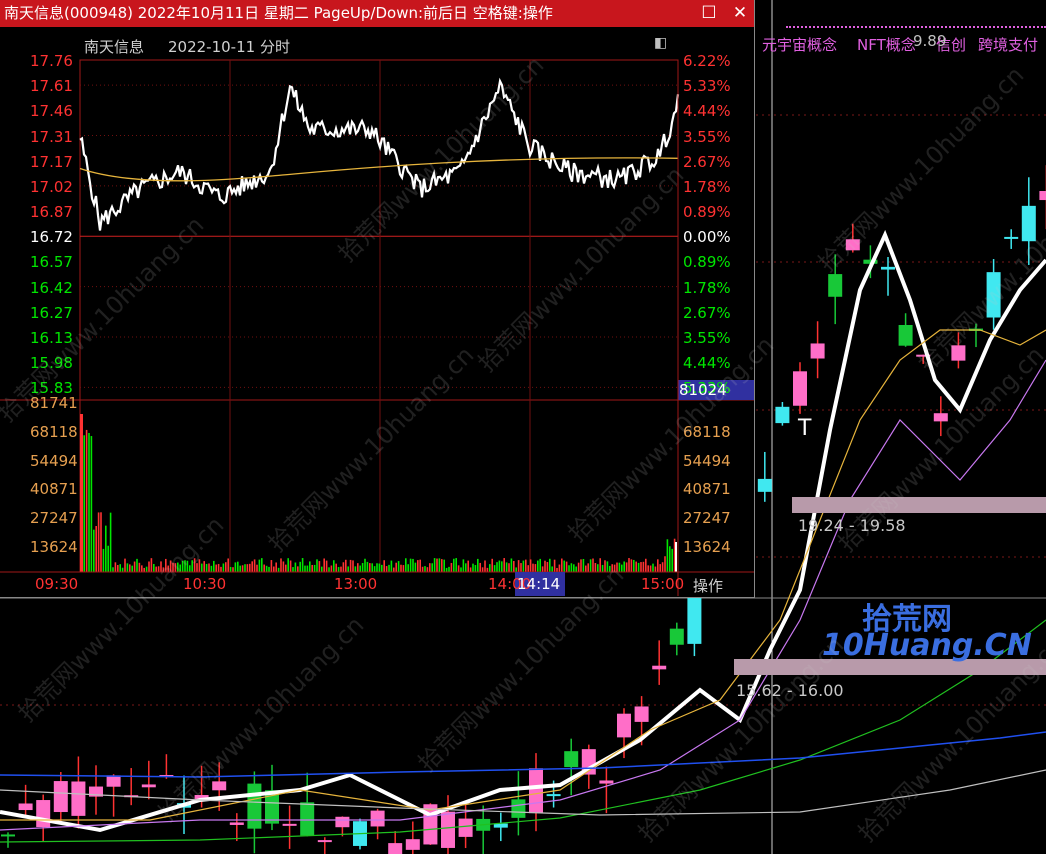  Describe the element at coordinates (51, 363) in the screenshot. I see `price-tick-label: 15.98` at that location.